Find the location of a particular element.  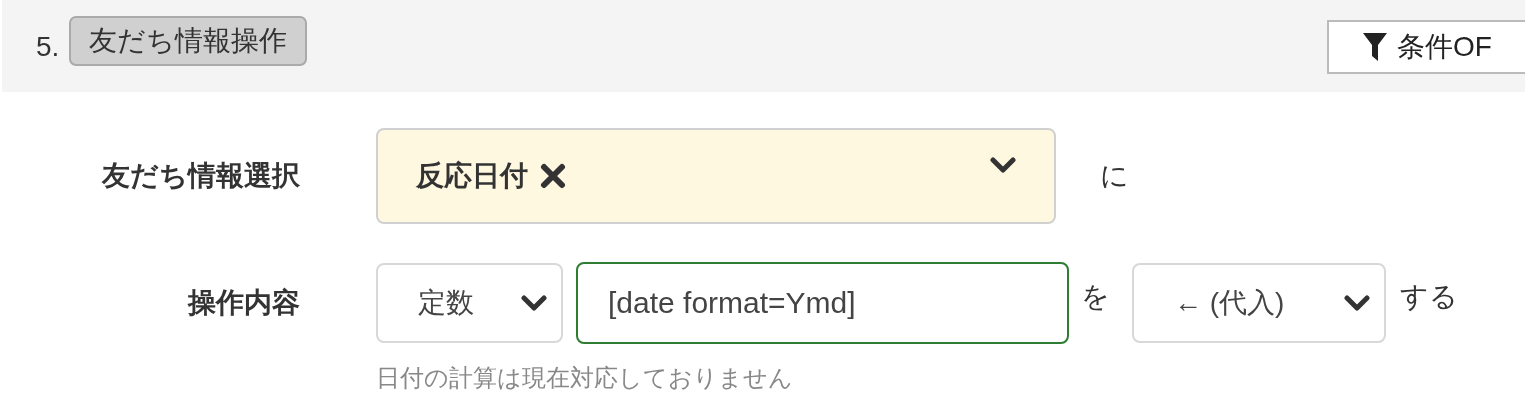

filter-button: 条件OF is located at coordinates (1426, 47).